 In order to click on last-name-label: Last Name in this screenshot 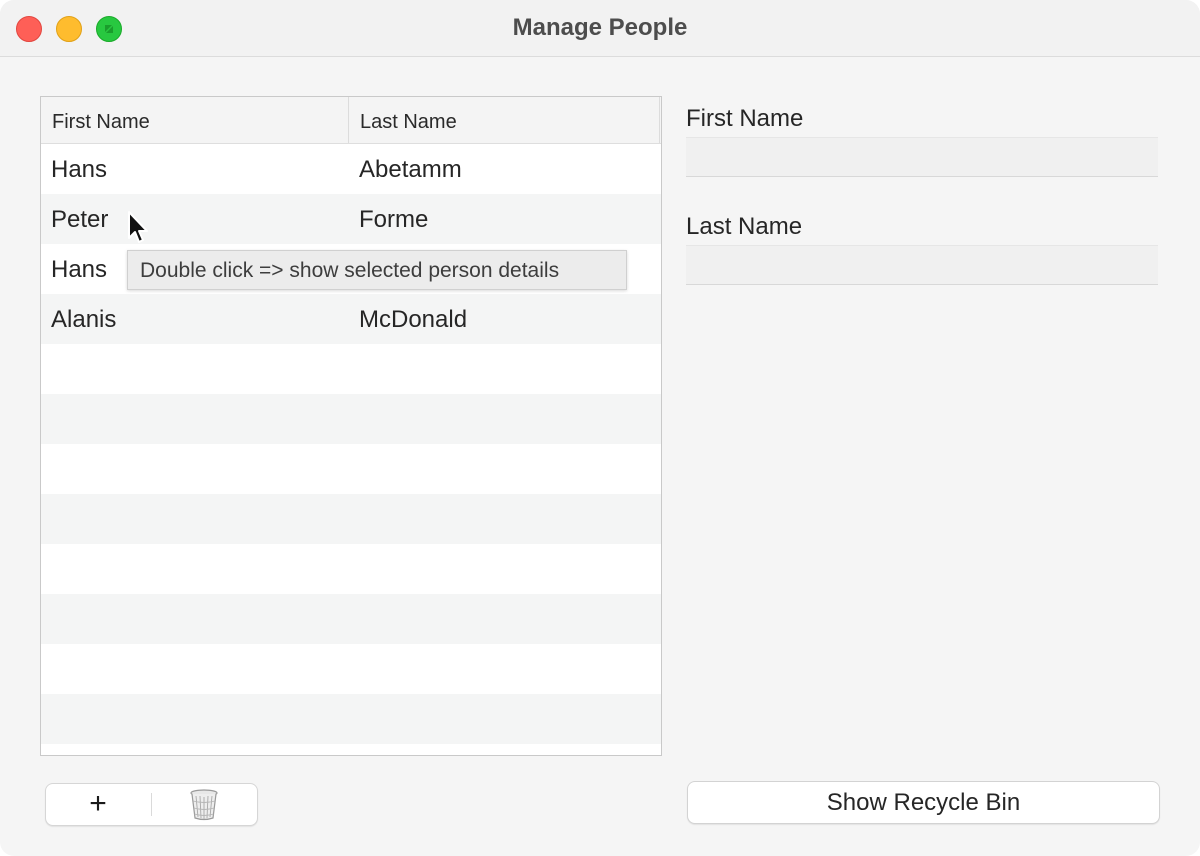, I will do `click(744, 226)`.